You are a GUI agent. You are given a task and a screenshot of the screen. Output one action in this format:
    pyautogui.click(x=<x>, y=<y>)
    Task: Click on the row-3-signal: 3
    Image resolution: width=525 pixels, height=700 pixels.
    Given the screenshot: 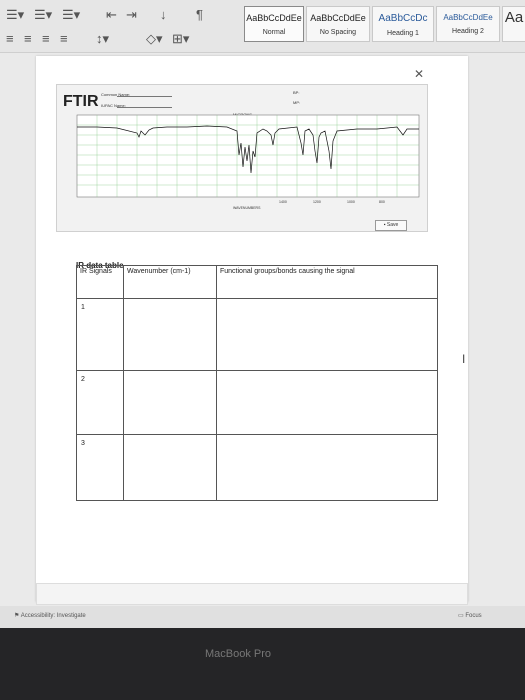 What is the action you would take?
    pyautogui.click(x=100, y=467)
    